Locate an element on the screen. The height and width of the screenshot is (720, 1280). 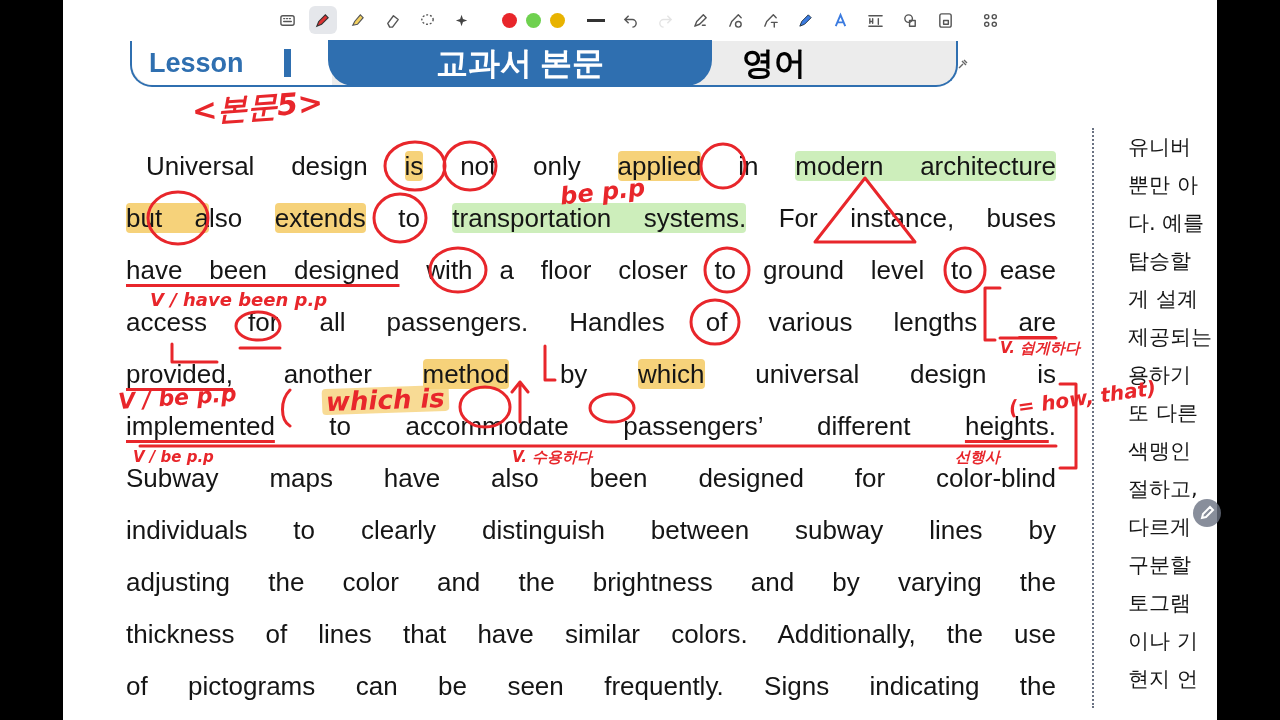
shapes-icon is located at coordinates (910, 20).